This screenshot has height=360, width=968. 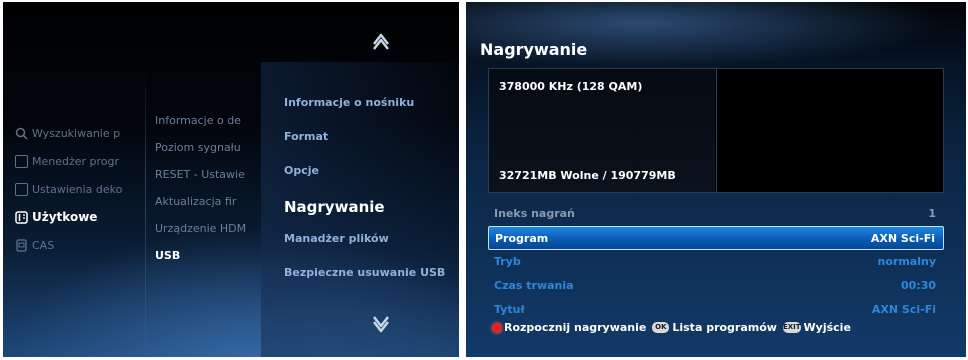 What do you see at coordinates (932, 213) in the screenshot?
I see `row-value: 1` at bounding box center [932, 213].